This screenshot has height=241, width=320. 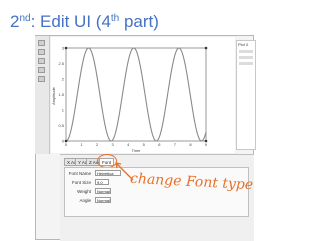 What do you see at coordinates (70, 21) in the screenshot?
I see `title-main: : Edit UI (4` at bounding box center [70, 21].